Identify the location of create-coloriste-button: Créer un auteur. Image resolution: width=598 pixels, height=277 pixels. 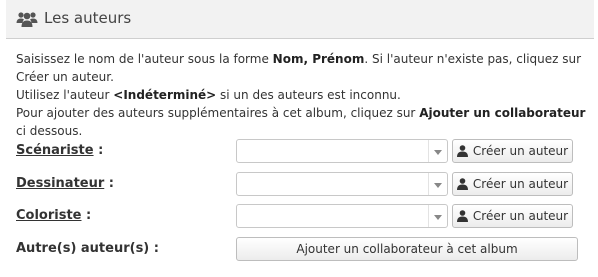
(512, 216).